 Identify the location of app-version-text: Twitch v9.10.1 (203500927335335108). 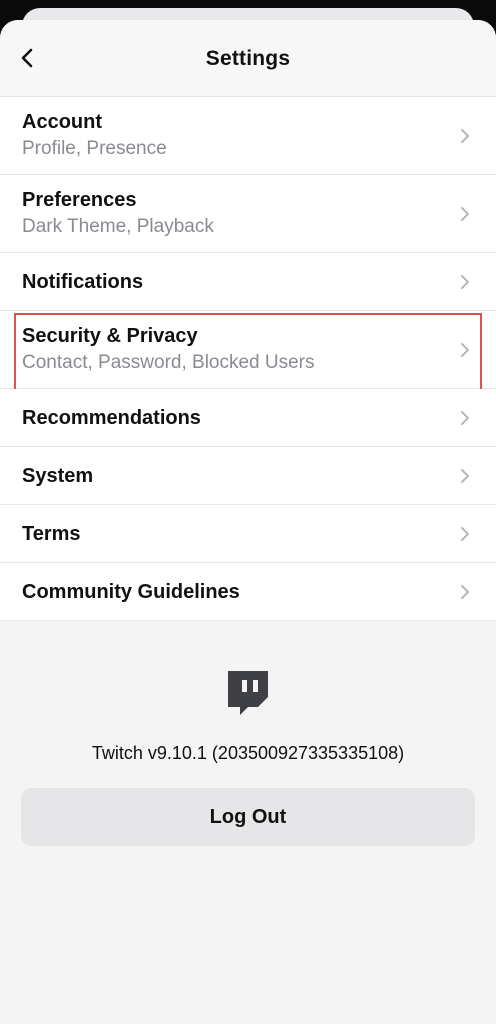
(248, 753).